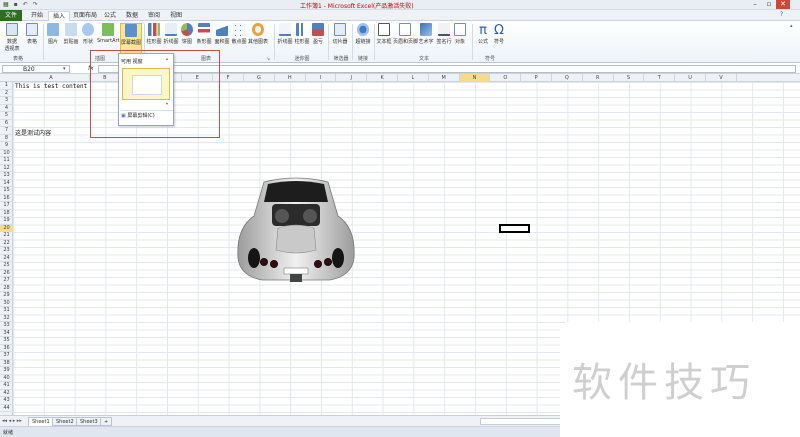 The image size is (800, 437). I want to click on bar-chart-button: 条形图, so click(204, 34).